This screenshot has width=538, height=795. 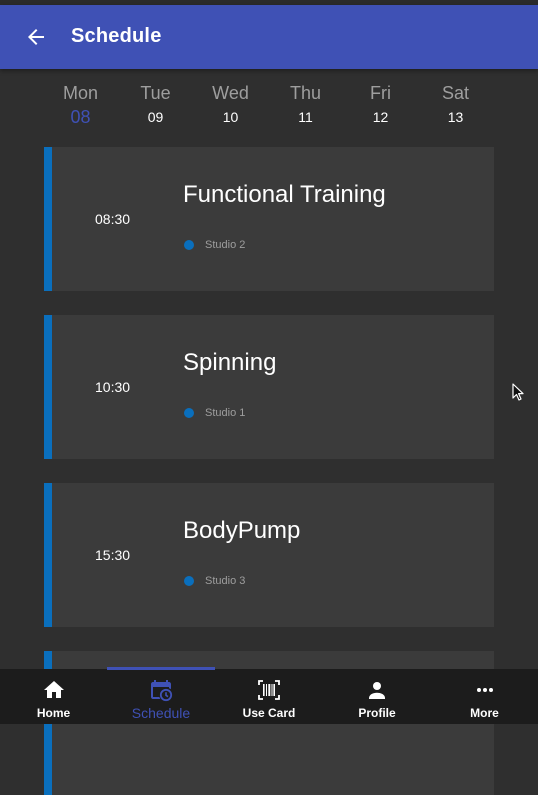 I want to click on day-name: Sat, so click(x=455, y=93).